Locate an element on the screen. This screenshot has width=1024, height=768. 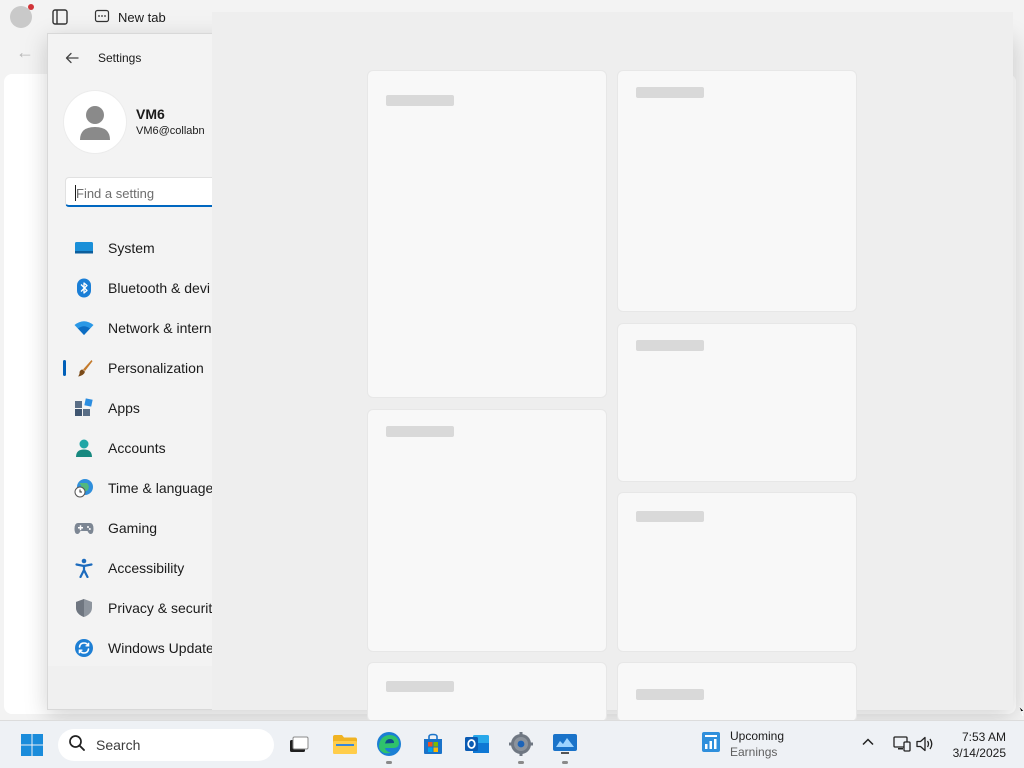
widget-title: Upcoming is located at coordinates (757, 736).